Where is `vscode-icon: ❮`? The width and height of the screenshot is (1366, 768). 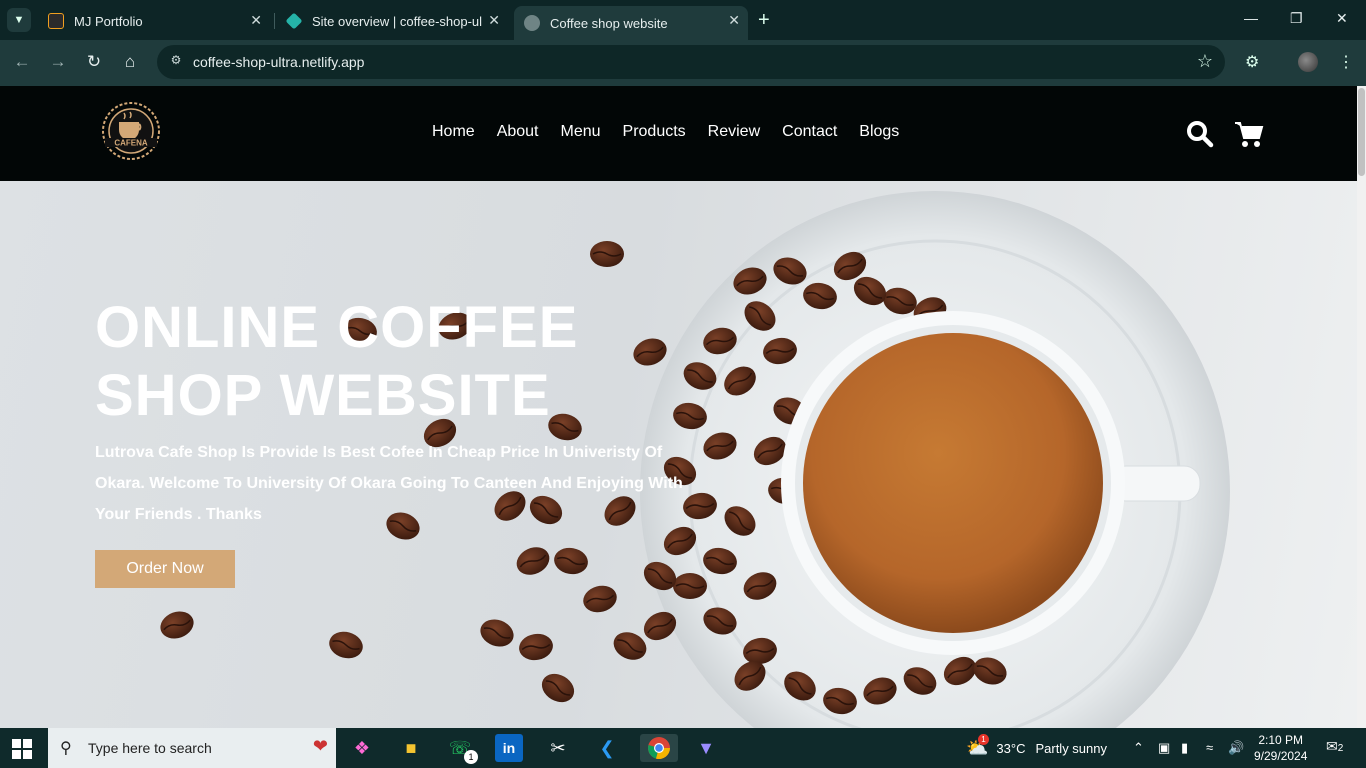
vscode-icon: ❮ is located at coordinates (607, 748).